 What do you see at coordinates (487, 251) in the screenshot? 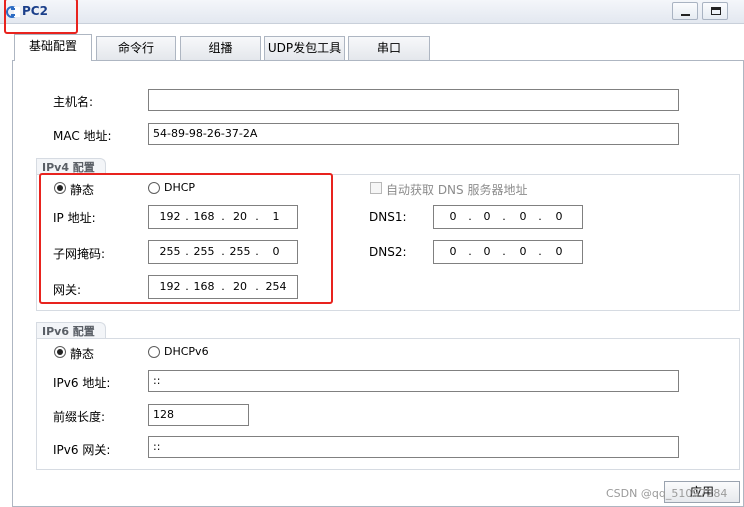
I see `dns2-octet-2: 0` at bounding box center [487, 251].